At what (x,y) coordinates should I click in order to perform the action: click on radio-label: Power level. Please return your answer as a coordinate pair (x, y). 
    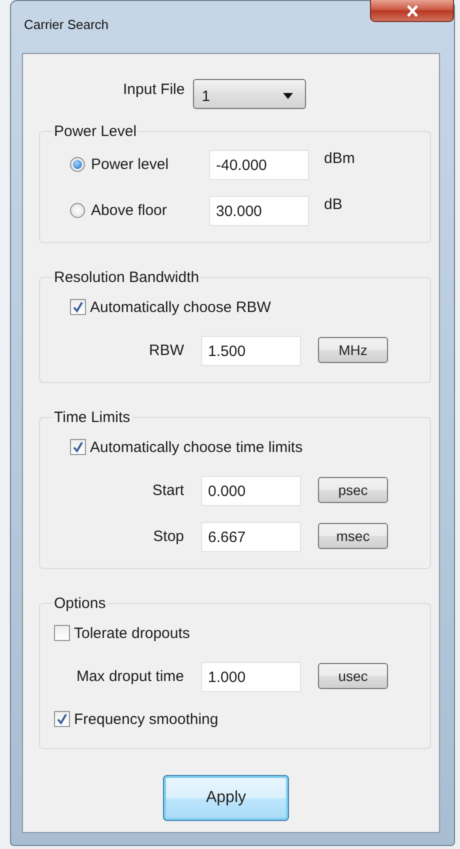
    Looking at the image, I should click on (130, 164).